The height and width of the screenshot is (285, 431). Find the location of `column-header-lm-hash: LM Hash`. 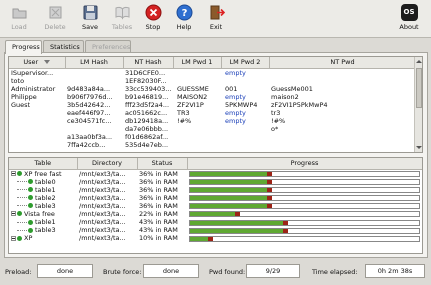

column-header-lm-hash: LM Hash is located at coordinates (94, 63).